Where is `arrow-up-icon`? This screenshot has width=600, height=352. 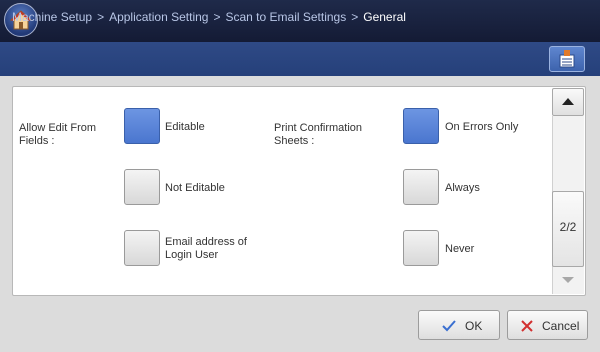
arrow-up-icon is located at coordinates (568, 101).